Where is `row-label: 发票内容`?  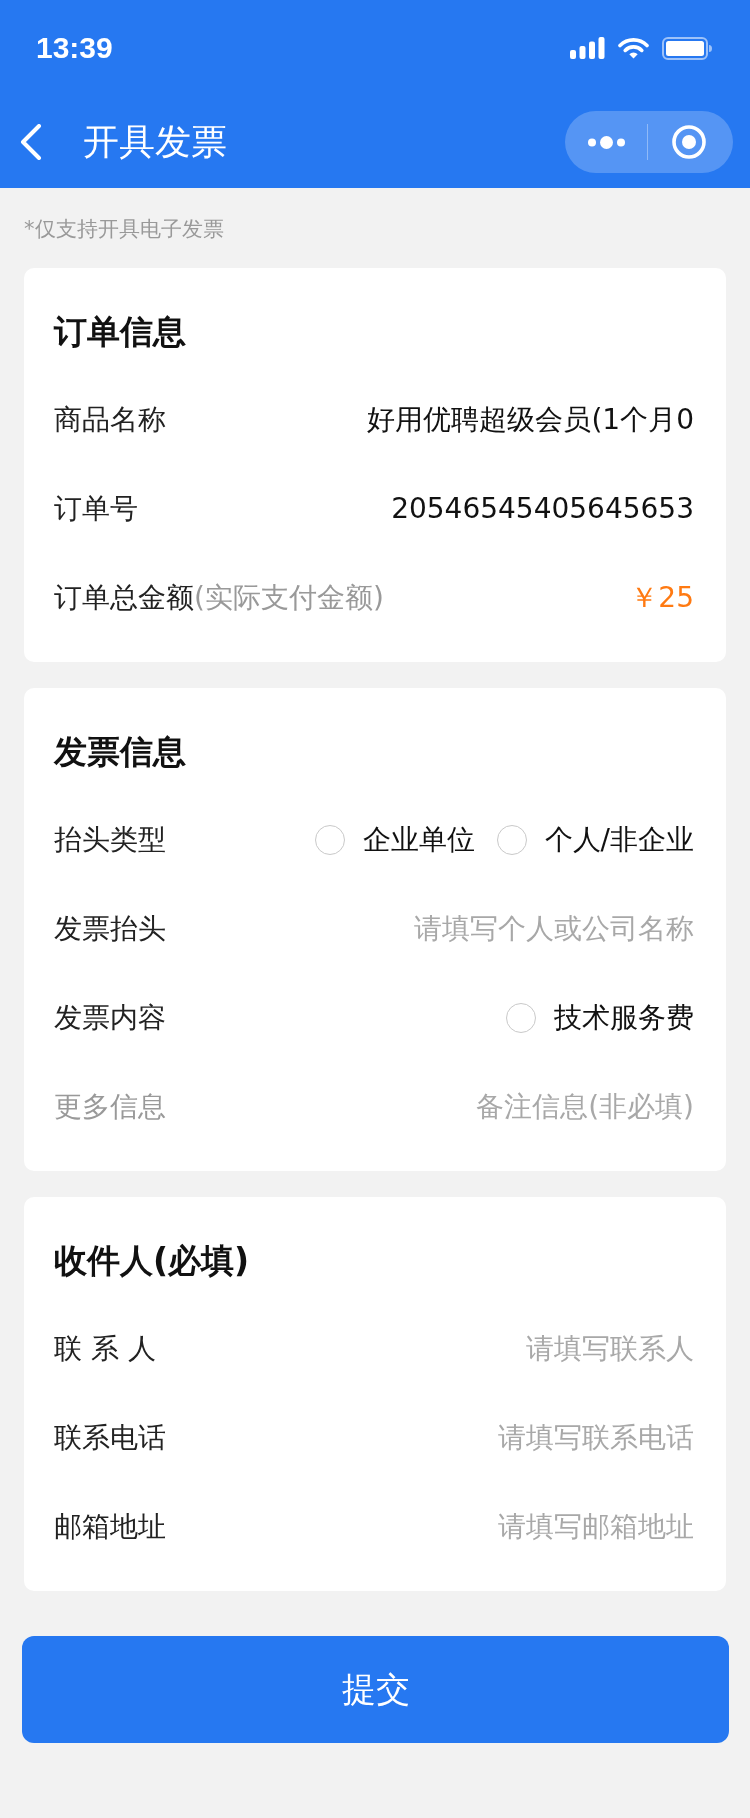
row-label: 发票内容 is located at coordinates (110, 1017).